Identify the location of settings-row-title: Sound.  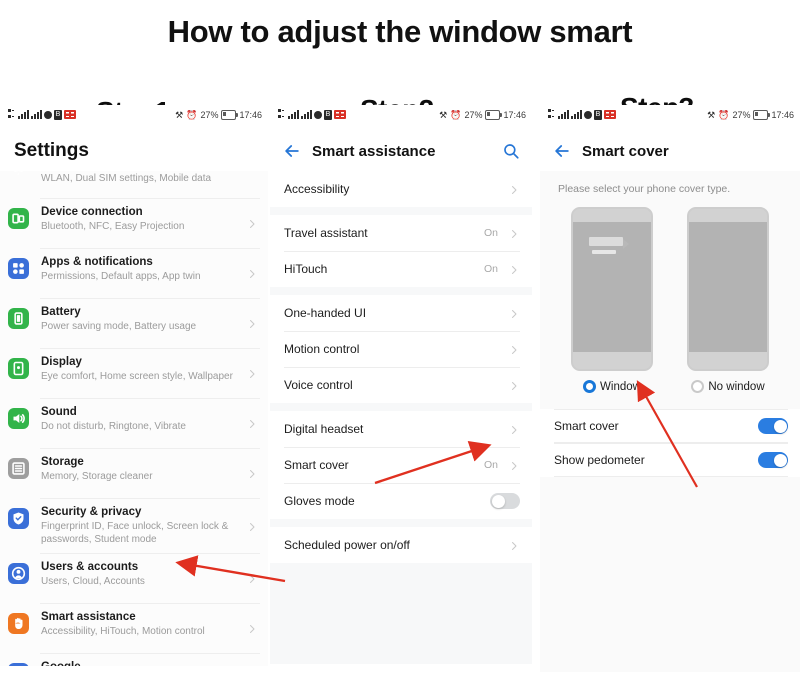
(59, 412).